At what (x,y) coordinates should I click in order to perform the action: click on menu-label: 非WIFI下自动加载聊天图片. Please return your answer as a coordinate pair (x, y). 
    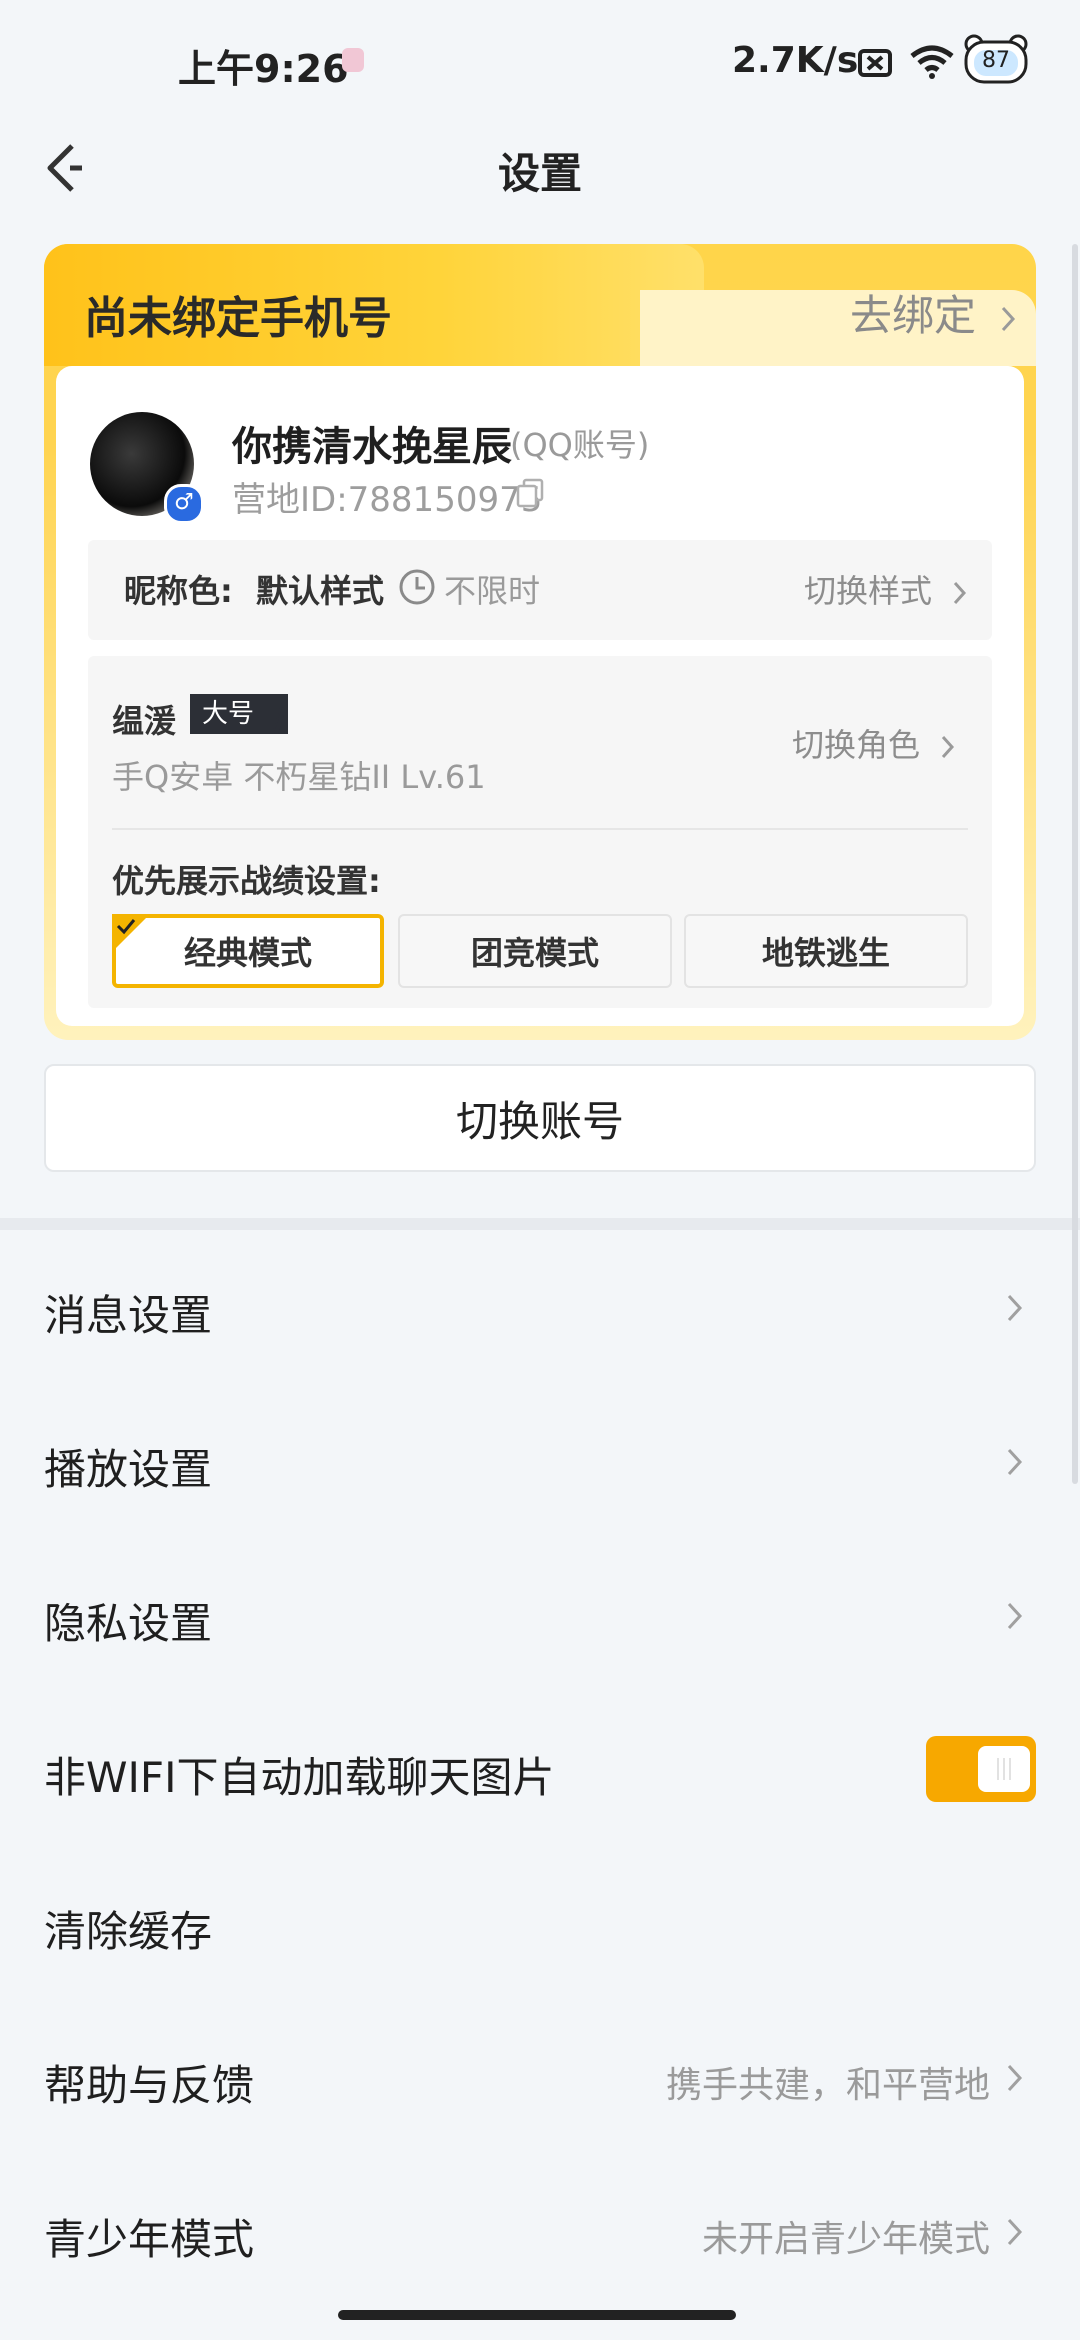
    Looking at the image, I should click on (299, 1777).